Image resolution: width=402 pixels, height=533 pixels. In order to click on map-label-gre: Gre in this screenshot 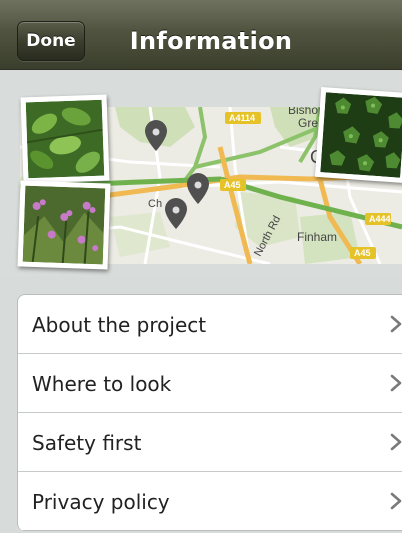, I will do `click(308, 123)`.